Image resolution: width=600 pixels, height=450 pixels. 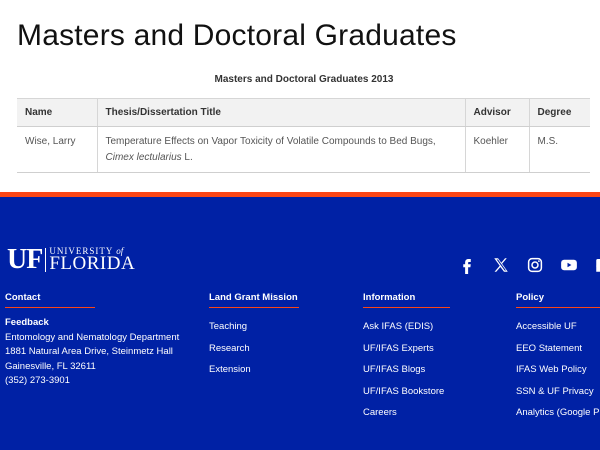 I want to click on careers-link: Careers, so click(x=406, y=413).